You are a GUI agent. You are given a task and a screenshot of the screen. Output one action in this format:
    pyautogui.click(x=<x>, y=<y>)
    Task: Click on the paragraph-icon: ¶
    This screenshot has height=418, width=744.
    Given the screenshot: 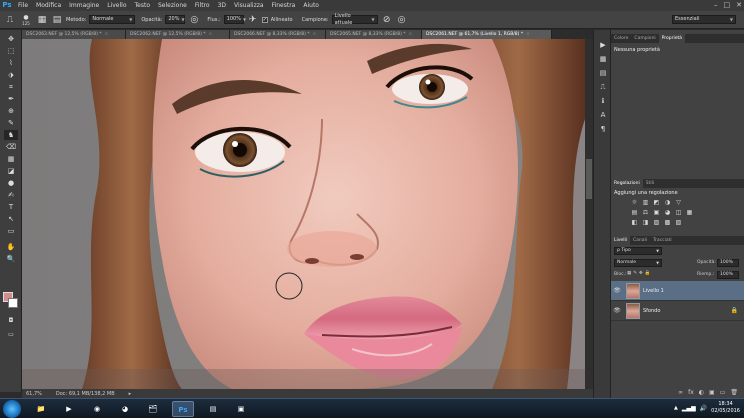 What is the action you would take?
    pyautogui.click(x=603, y=129)
    